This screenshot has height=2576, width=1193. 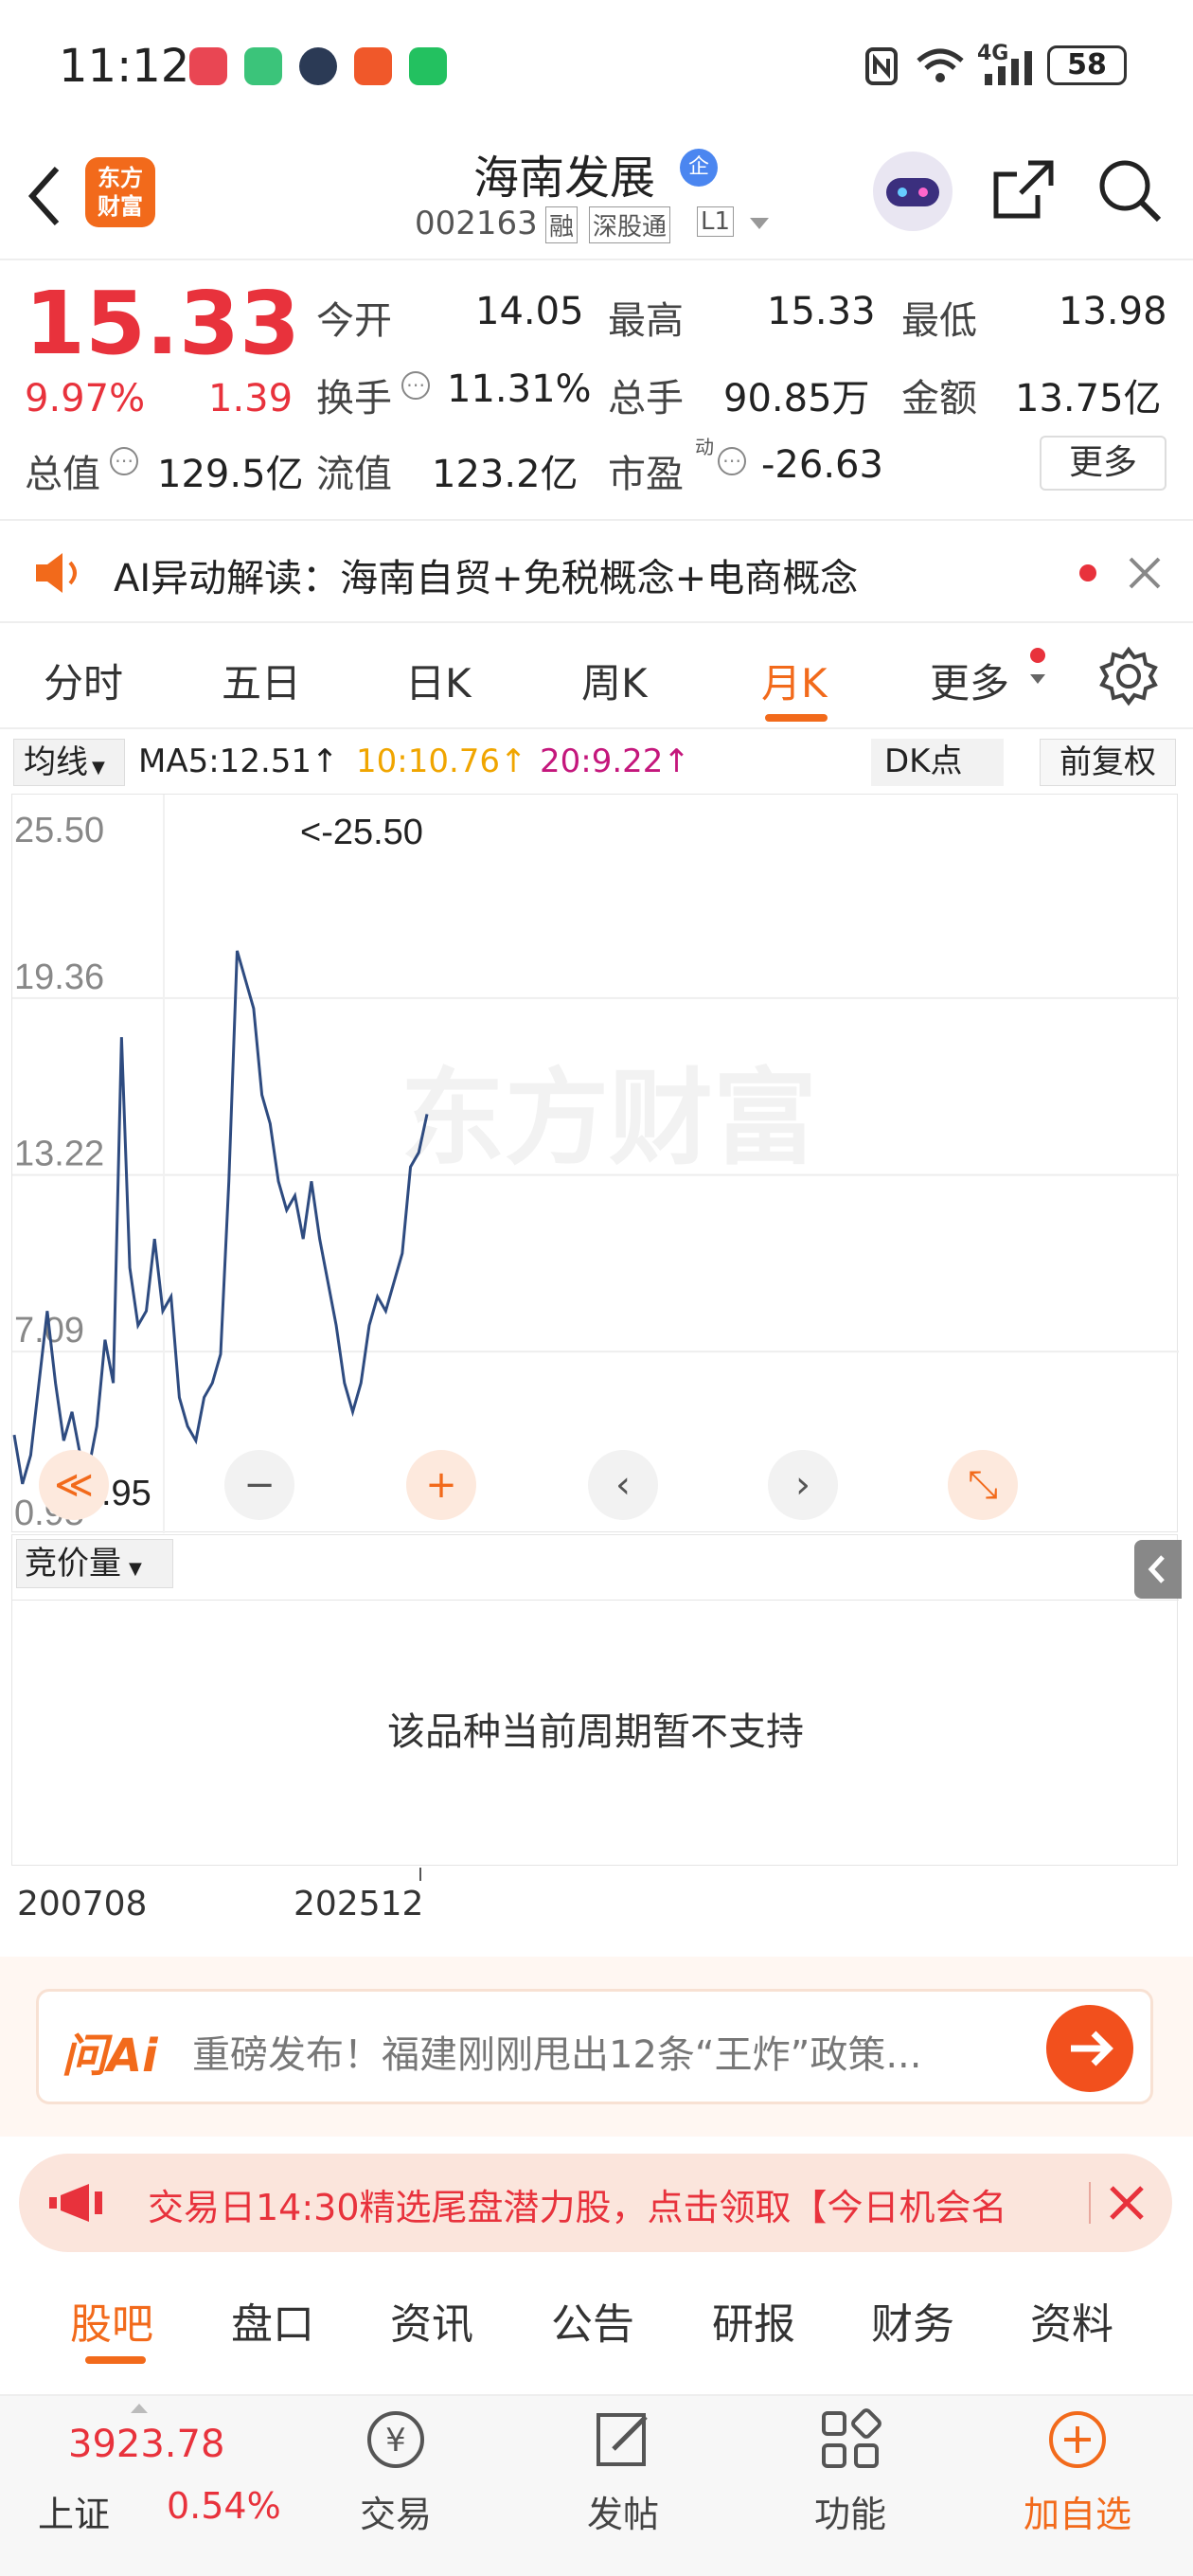 I want to click on gear-icon, so click(x=1128, y=676).